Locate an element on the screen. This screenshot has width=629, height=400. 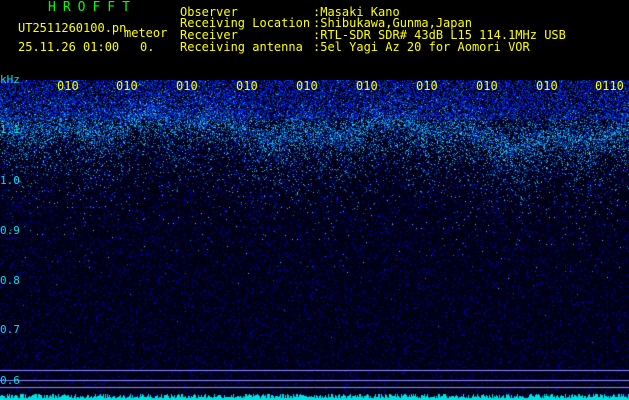
filename-label: UT2511260100.pn is located at coordinates (72, 28).